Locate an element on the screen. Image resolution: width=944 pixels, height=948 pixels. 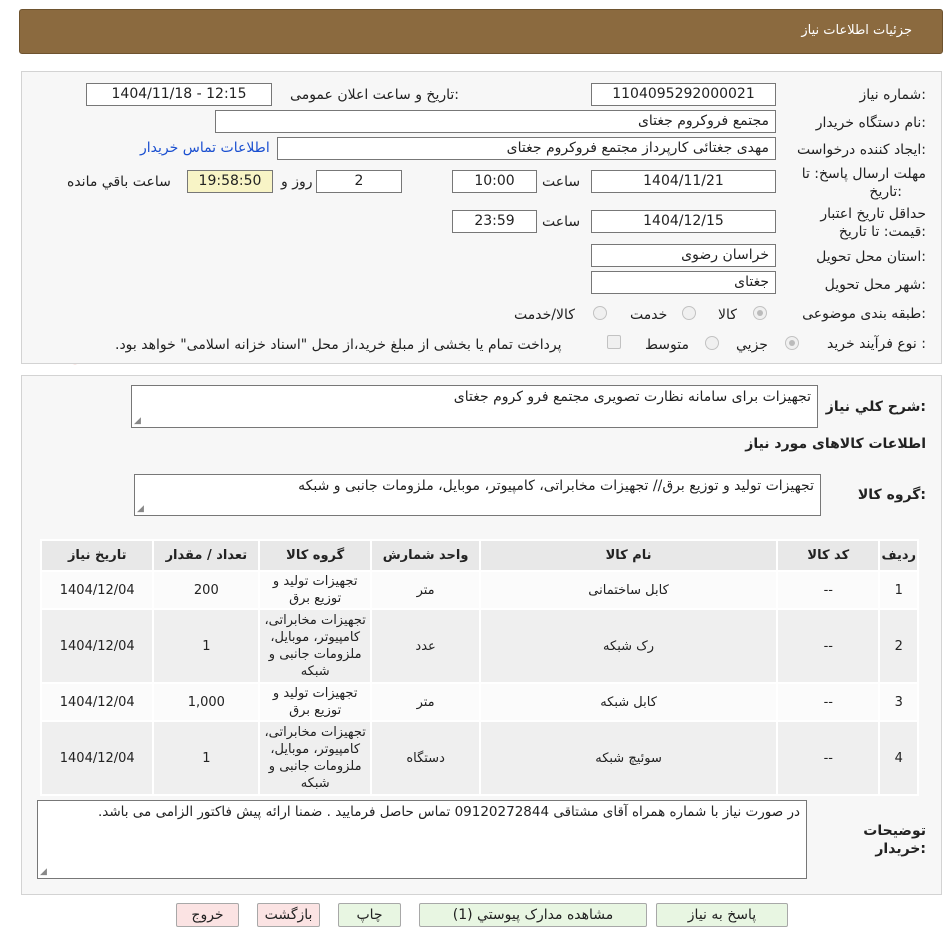
need-number-label: شماره نیاز: is located at coordinates (892, 95).